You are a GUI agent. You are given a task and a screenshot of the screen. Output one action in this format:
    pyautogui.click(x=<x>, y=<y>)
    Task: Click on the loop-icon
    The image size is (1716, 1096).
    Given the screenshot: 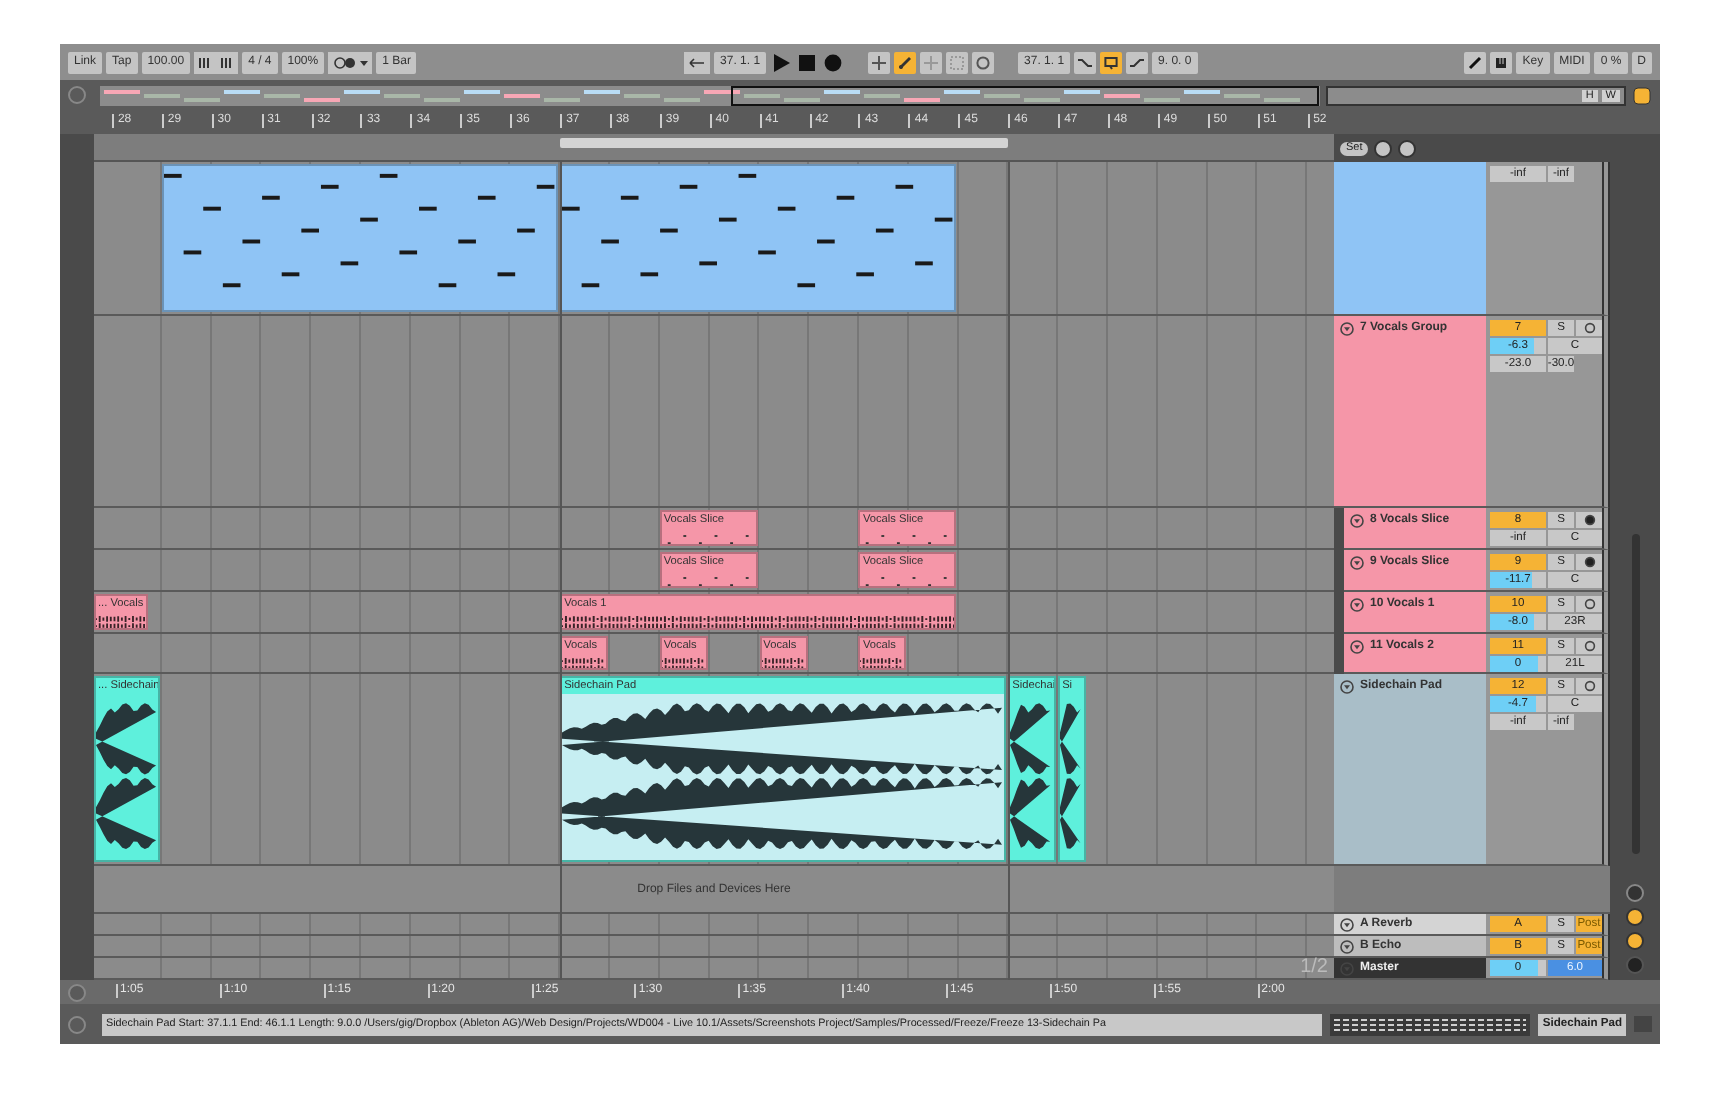 What is the action you would take?
    pyautogui.click(x=1111, y=62)
    